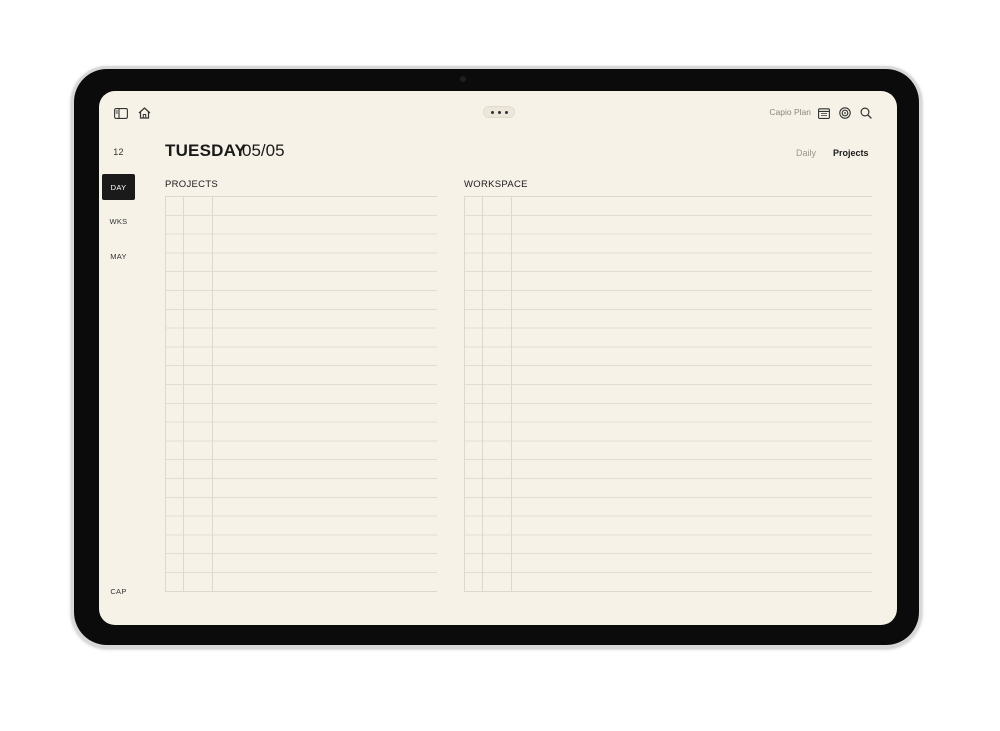 This screenshot has width=1000, height=731. What do you see at coordinates (866, 113) in the screenshot?
I see `search-icon` at bounding box center [866, 113].